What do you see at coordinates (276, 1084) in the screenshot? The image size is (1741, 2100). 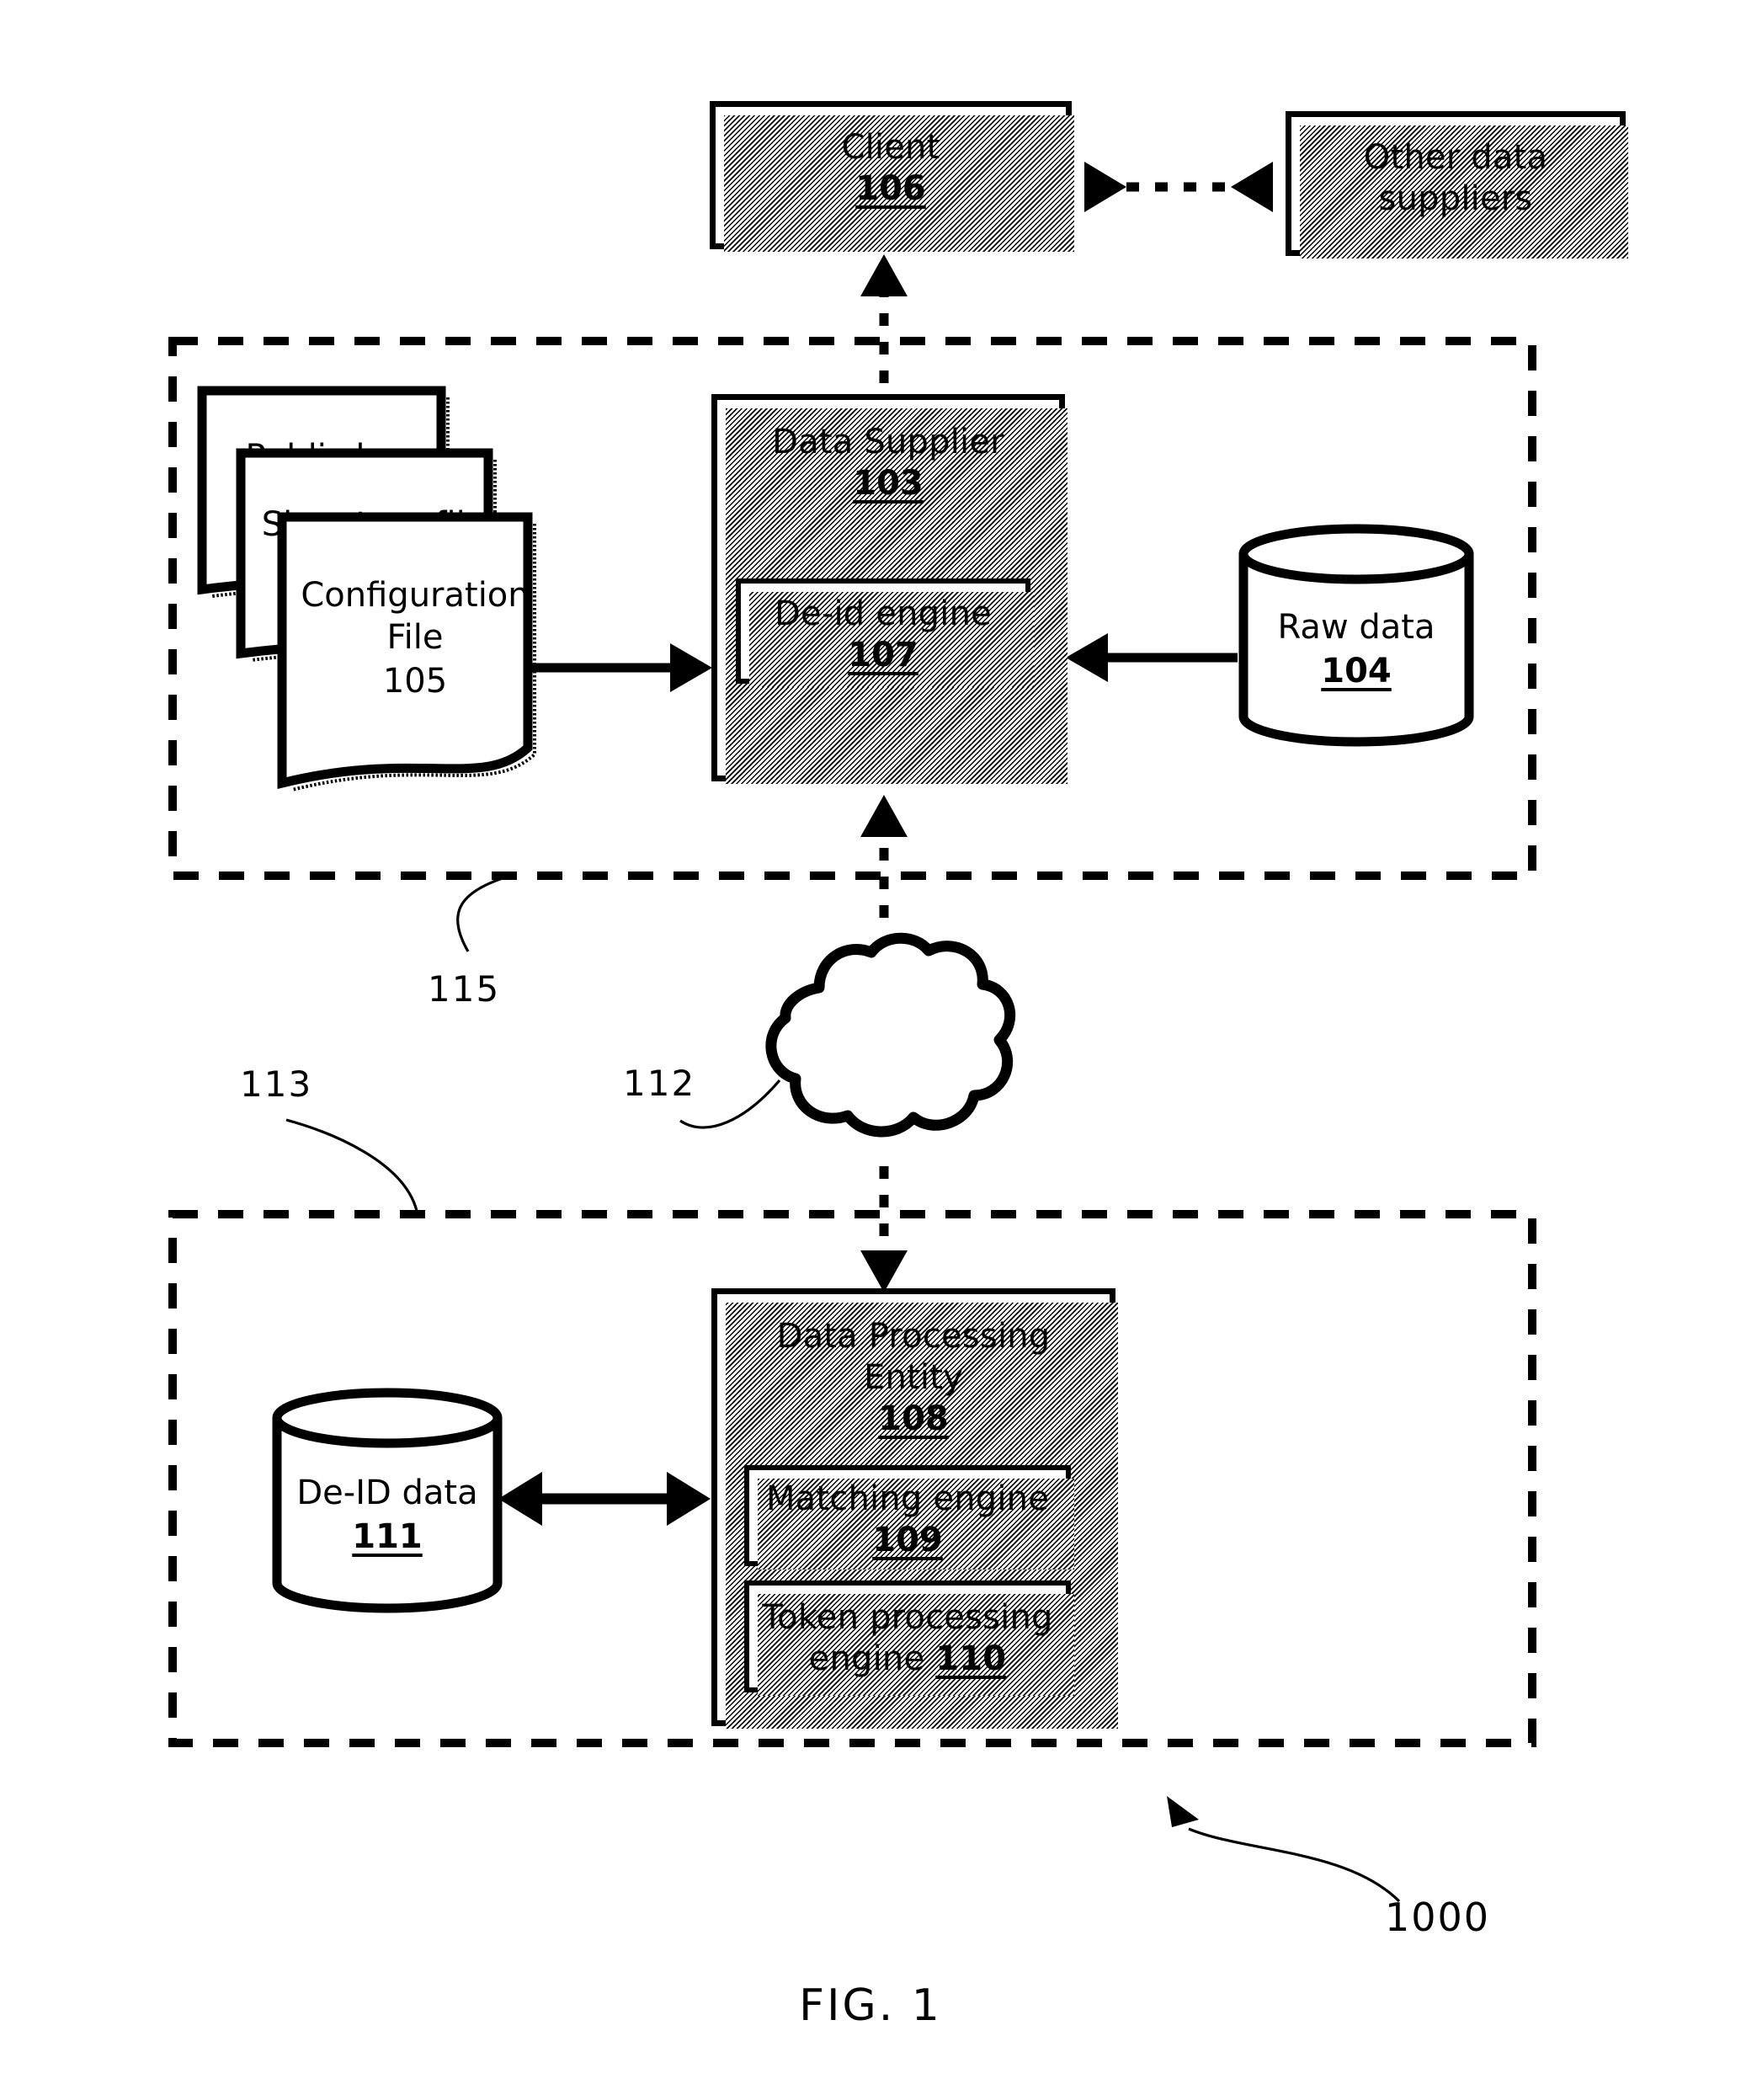 I see `ref-num-113: 113` at bounding box center [276, 1084].